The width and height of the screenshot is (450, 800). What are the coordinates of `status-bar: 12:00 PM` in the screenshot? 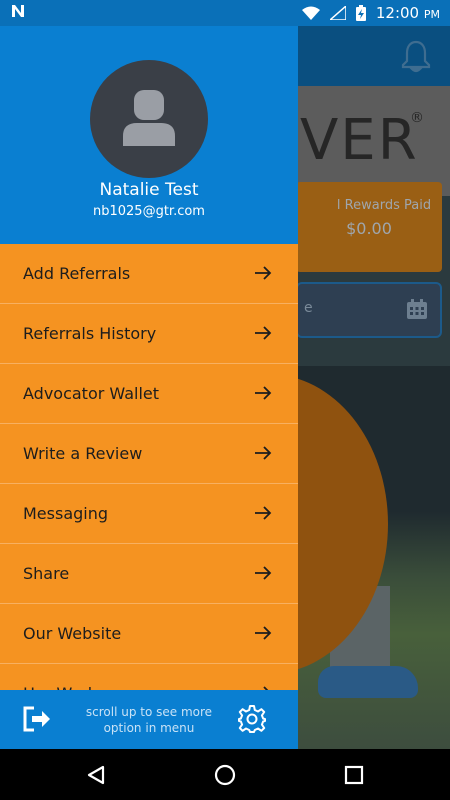 It's located at (225, 13).